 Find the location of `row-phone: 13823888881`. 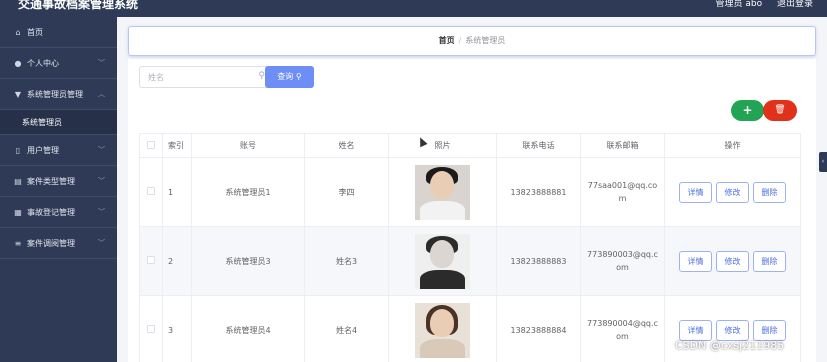

row-phone: 13823888881 is located at coordinates (538, 192).